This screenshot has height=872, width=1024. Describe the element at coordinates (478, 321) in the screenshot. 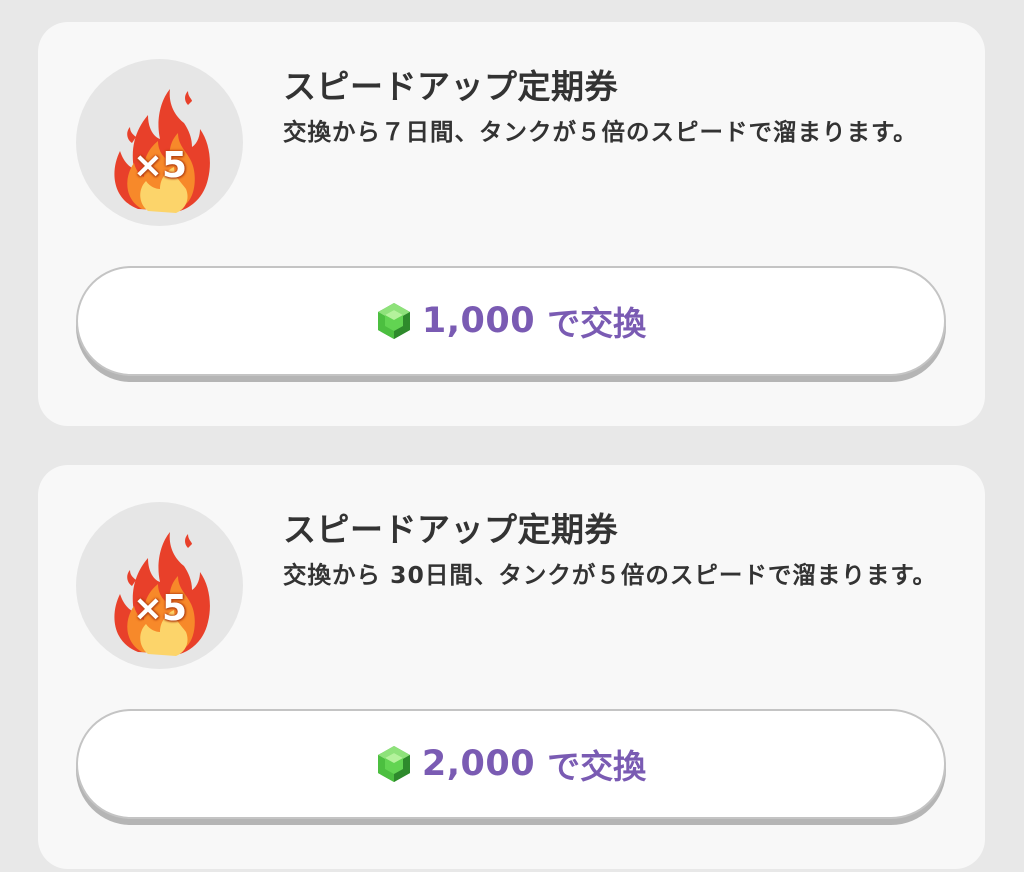

I see `price-label: 1,000` at that location.